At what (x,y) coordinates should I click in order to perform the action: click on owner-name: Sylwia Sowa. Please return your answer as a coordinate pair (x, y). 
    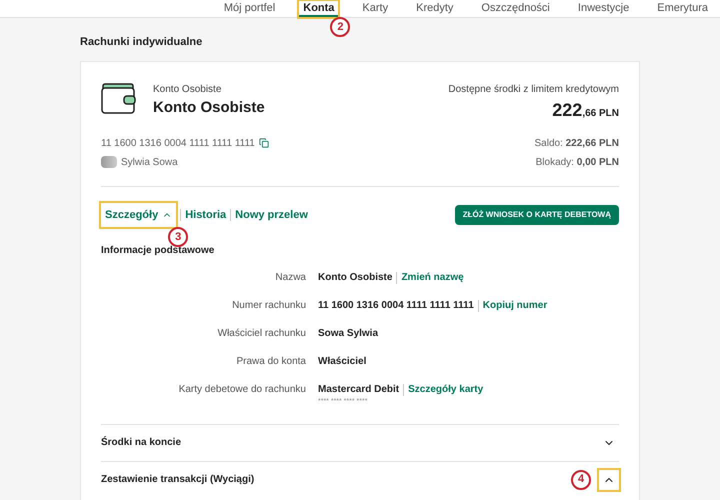
    Looking at the image, I should click on (149, 163).